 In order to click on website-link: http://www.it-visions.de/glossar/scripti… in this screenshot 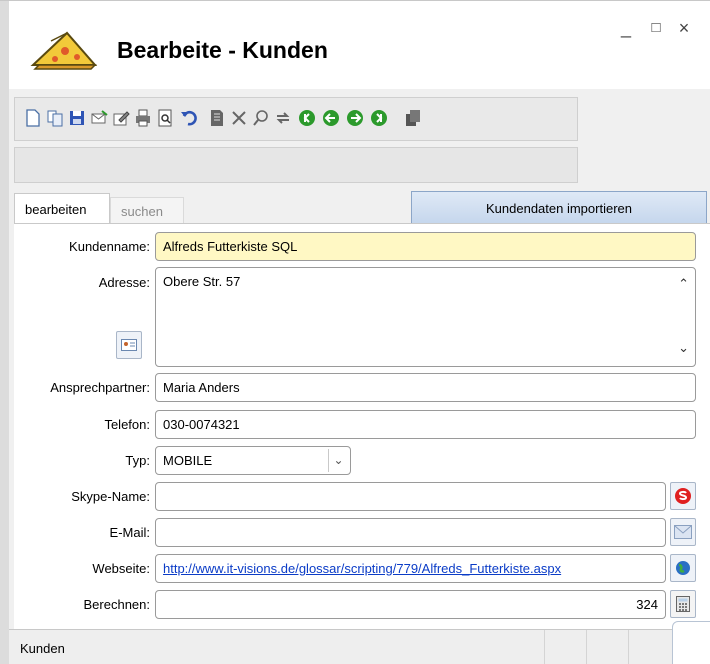, I will do `click(362, 568)`.